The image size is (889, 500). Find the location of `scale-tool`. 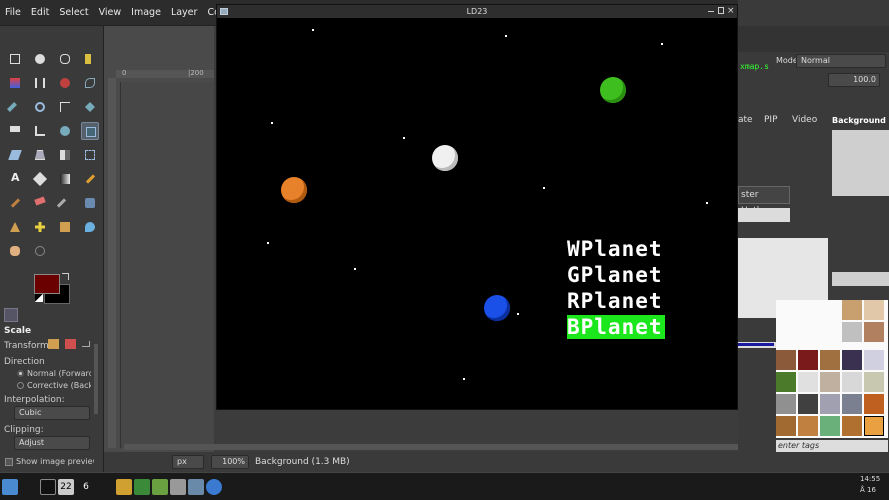

scale-tool is located at coordinates (90, 131).